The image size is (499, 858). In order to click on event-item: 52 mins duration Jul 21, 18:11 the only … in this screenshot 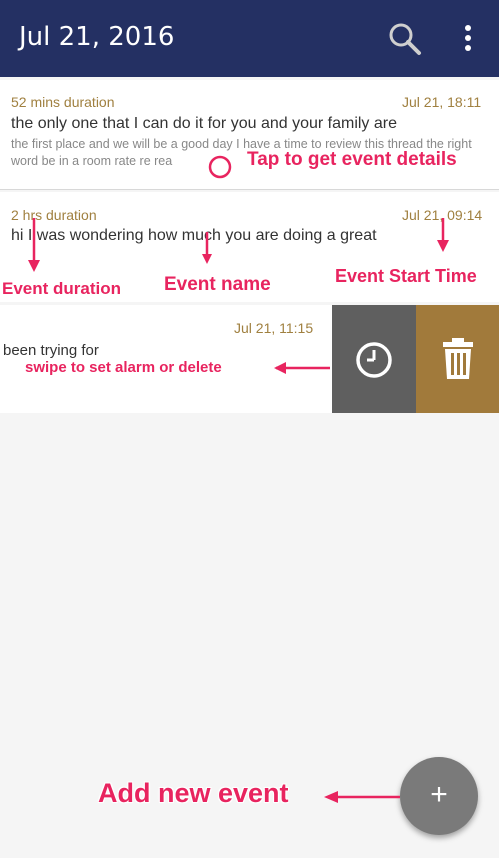, I will do `click(249, 135)`.